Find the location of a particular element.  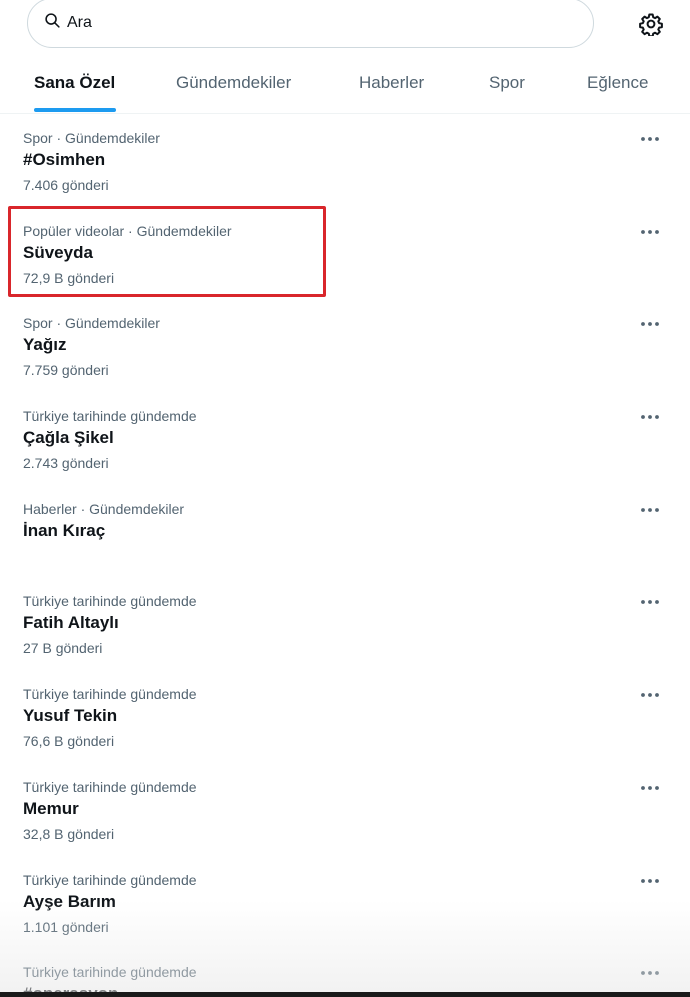

trend-post-count: 27 B gönderi is located at coordinates (63, 648).